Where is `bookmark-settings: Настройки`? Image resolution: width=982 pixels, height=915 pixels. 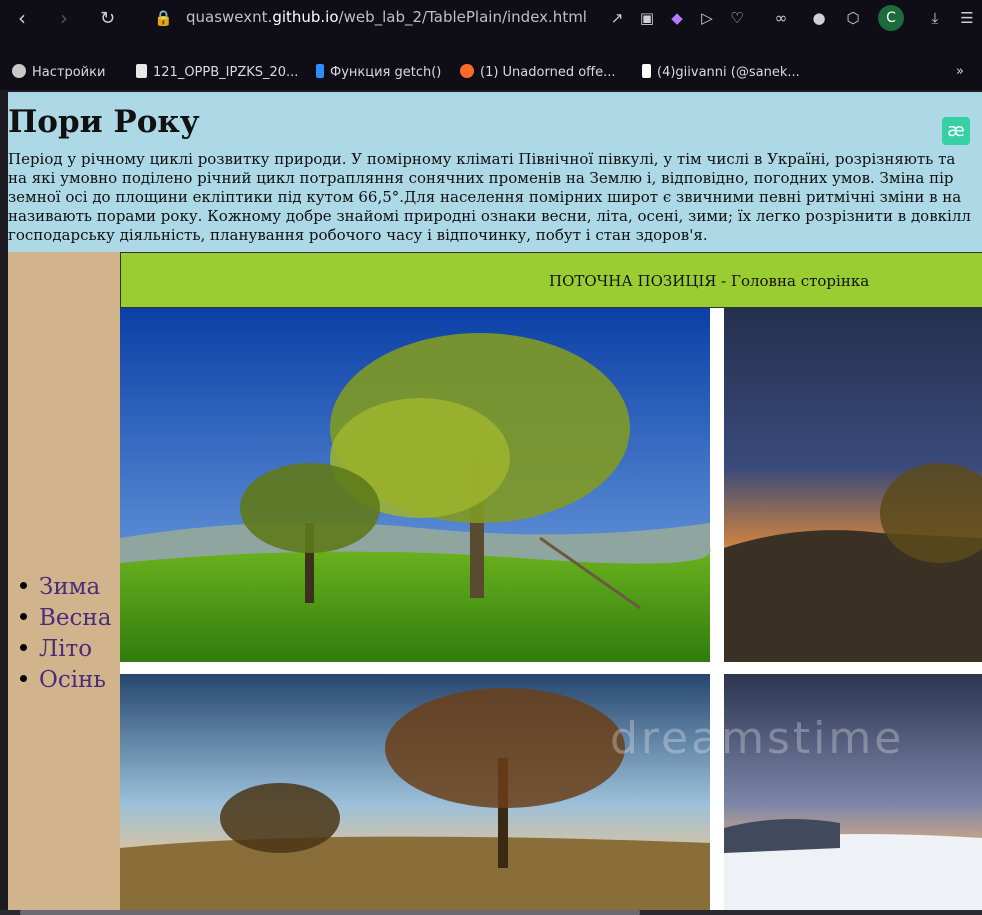
bookmark-settings: Настройки is located at coordinates (58, 72).